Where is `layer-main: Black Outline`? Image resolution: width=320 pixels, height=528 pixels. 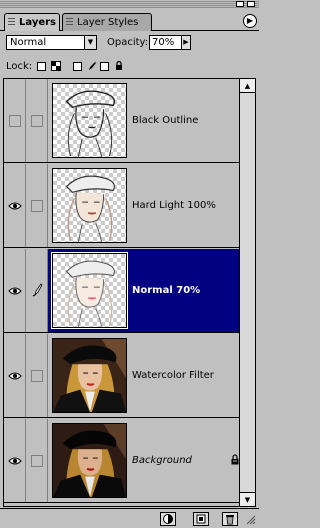
layer-main: Black Outline is located at coordinates (143, 120).